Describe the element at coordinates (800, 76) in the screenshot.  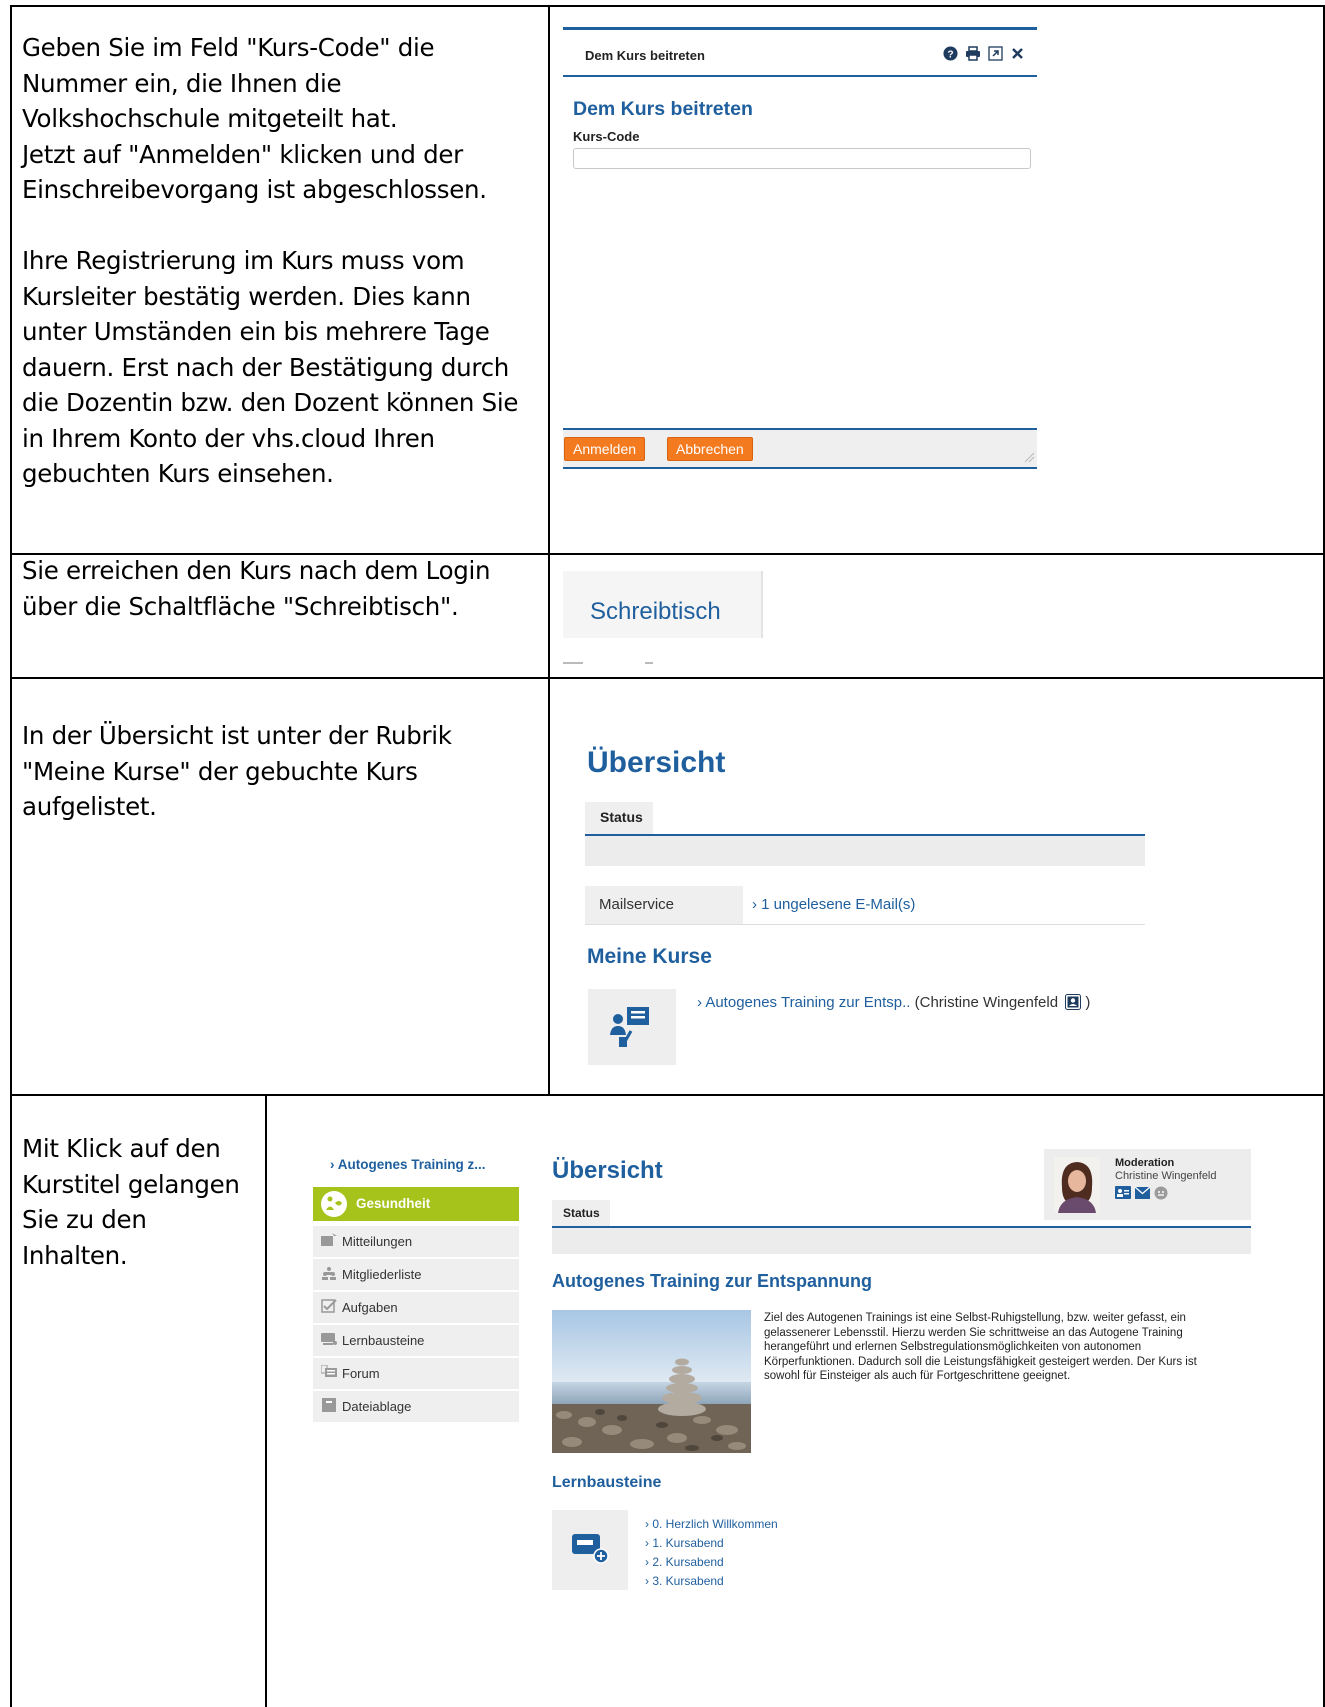
I see `dialog-header-border` at that location.